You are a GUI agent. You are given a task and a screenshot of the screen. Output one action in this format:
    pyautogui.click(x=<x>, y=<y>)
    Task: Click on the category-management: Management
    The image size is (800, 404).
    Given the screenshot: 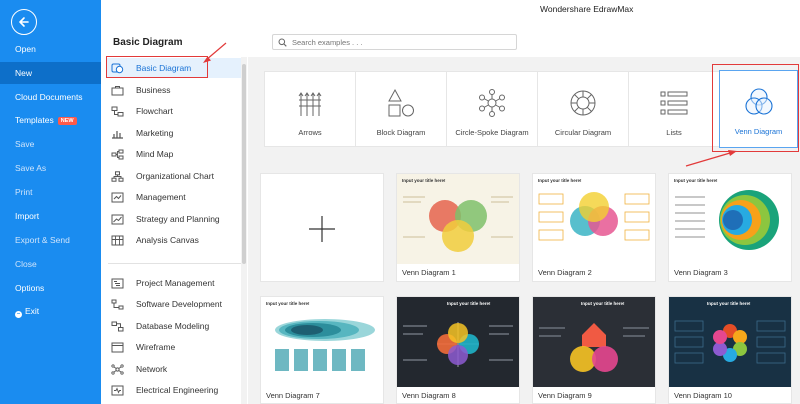 What is the action you would take?
    pyautogui.click(x=176, y=197)
    